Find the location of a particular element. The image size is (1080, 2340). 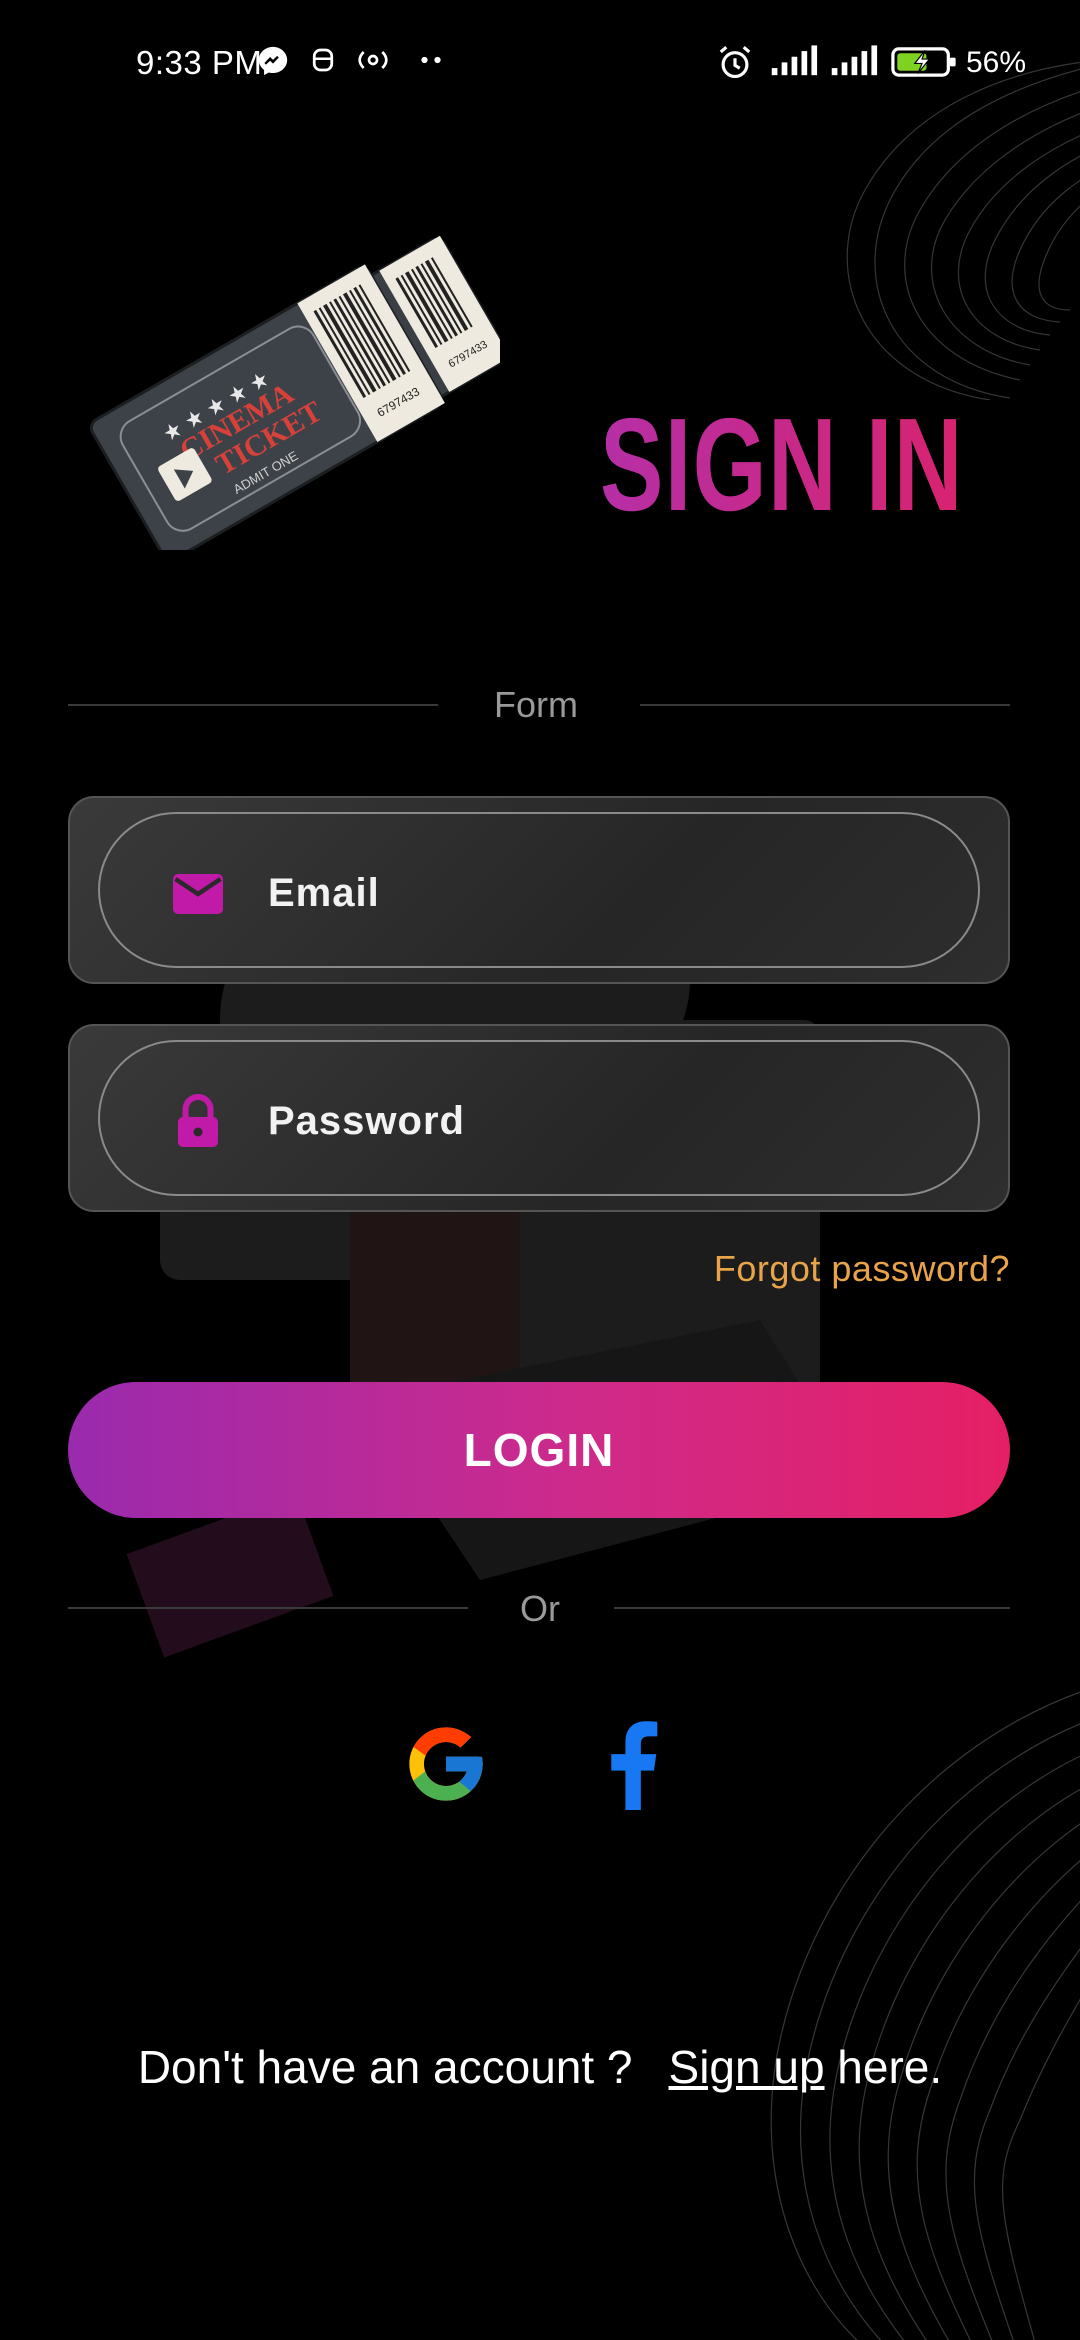

password-input is located at coordinates (608, 1121).